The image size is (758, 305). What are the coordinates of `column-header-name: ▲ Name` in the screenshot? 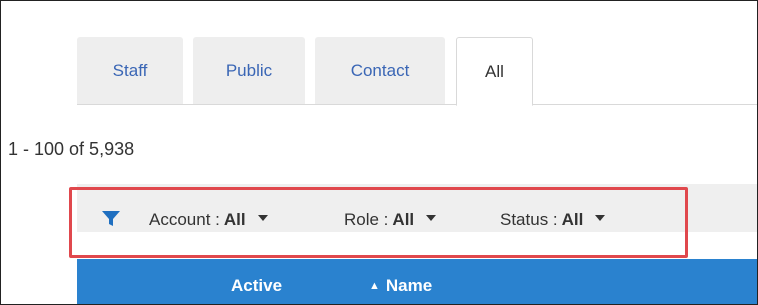 It's located at (400, 286).